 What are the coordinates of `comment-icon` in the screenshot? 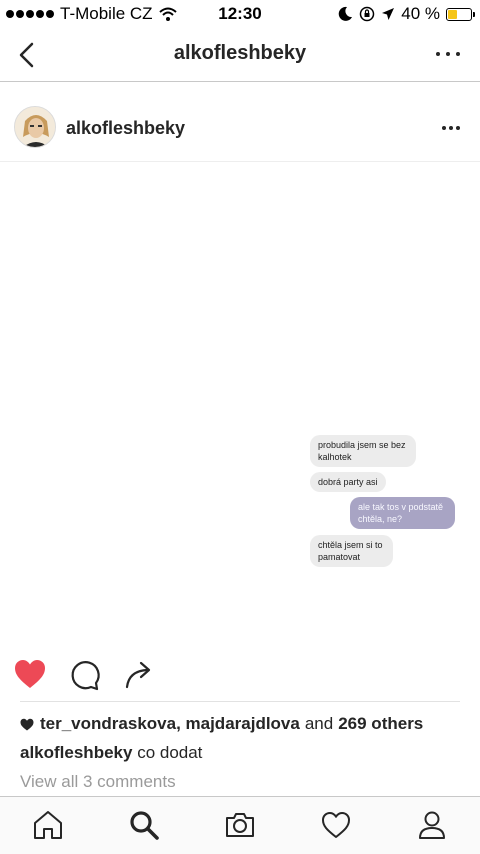 It's located at (84, 674).